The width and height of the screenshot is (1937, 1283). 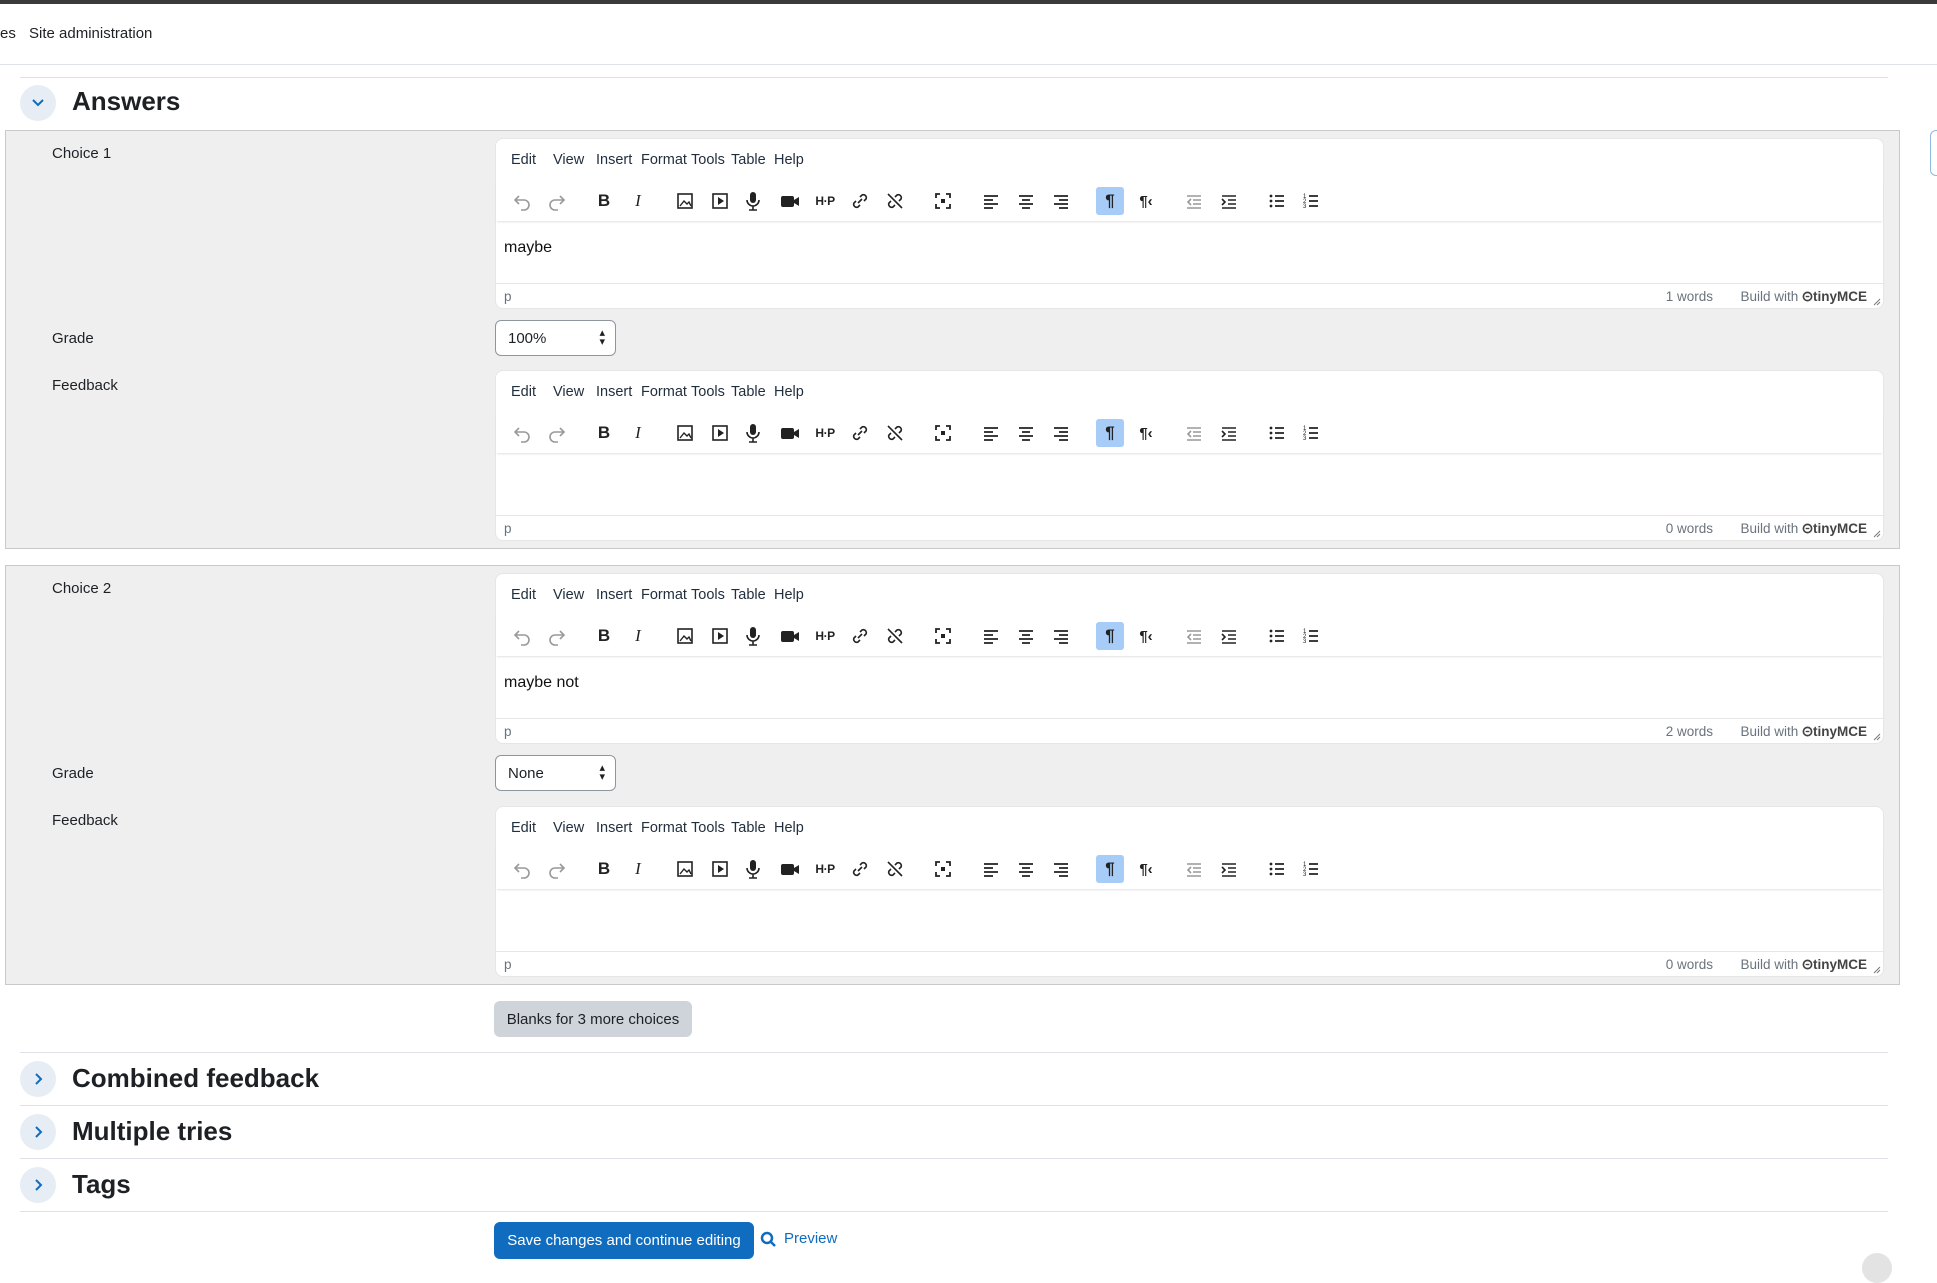 What do you see at coordinates (798, 1238) in the screenshot?
I see `preview-link: Preview` at bounding box center [798, 1238].